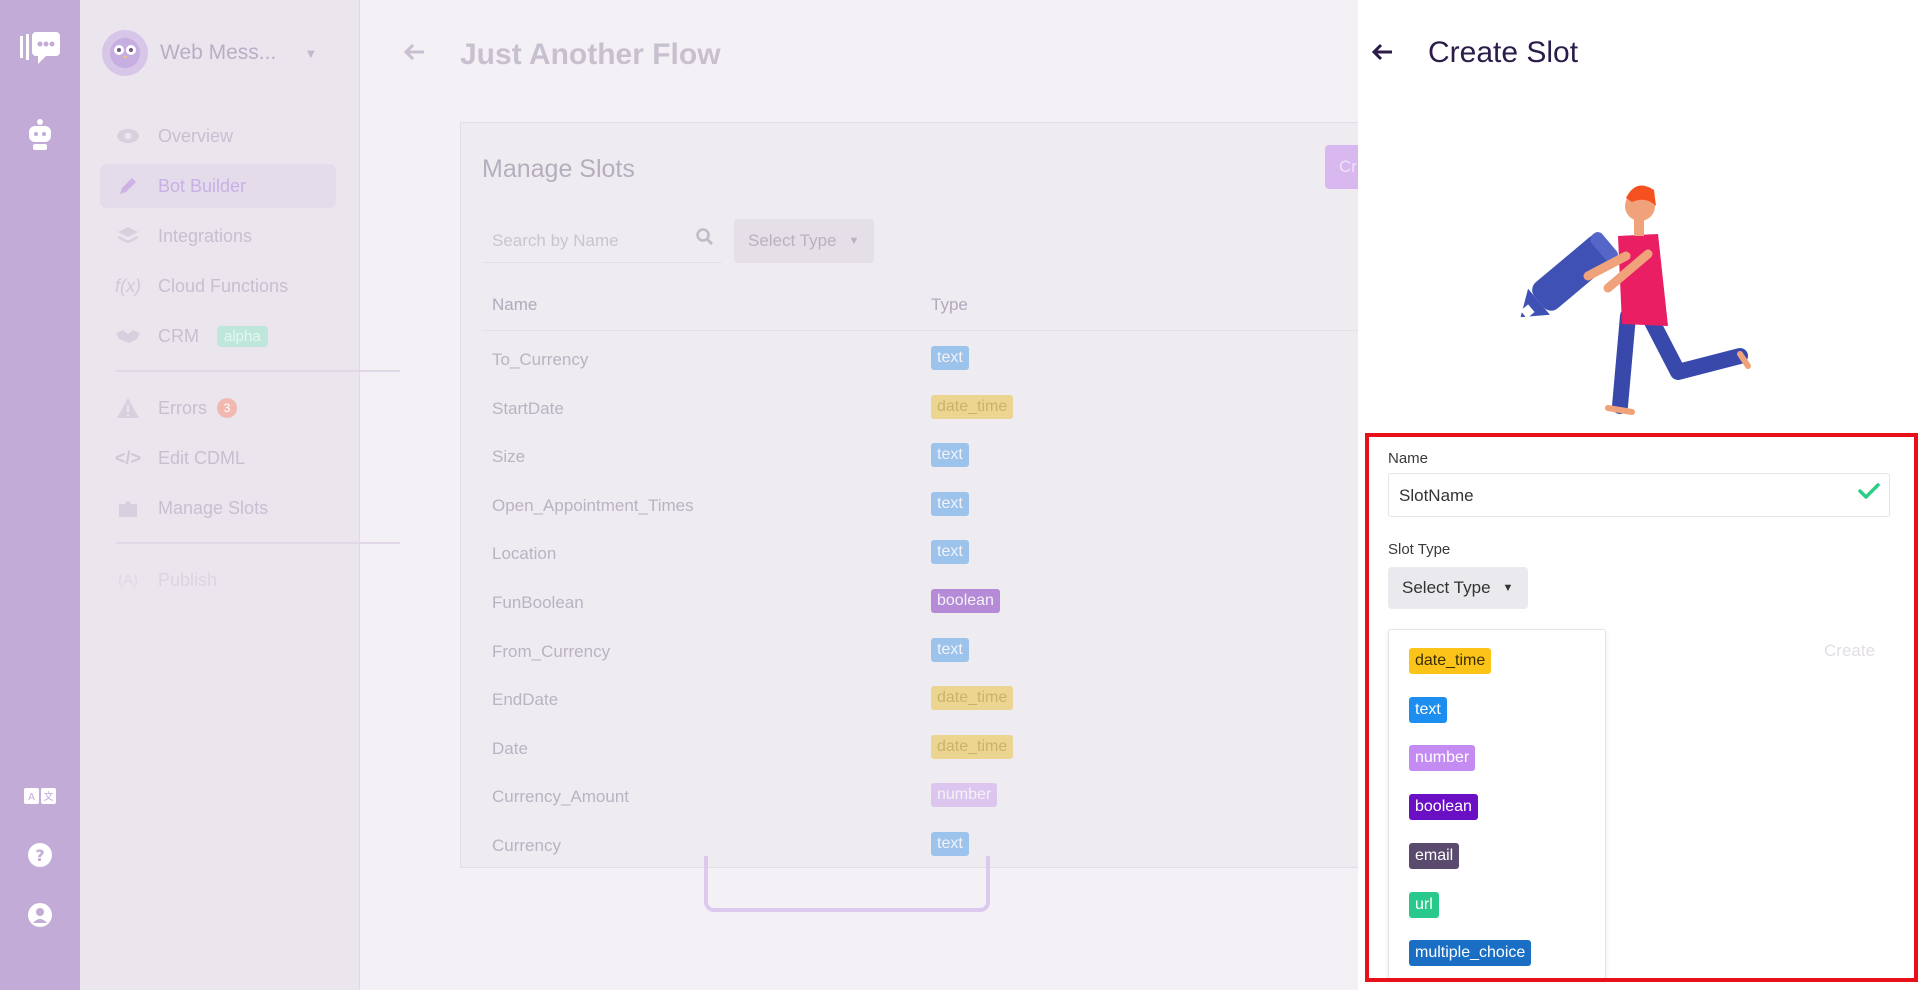 This screenshot has height=990, width=1920. I want to click on slot-type-badge: number, so click(964, 795).